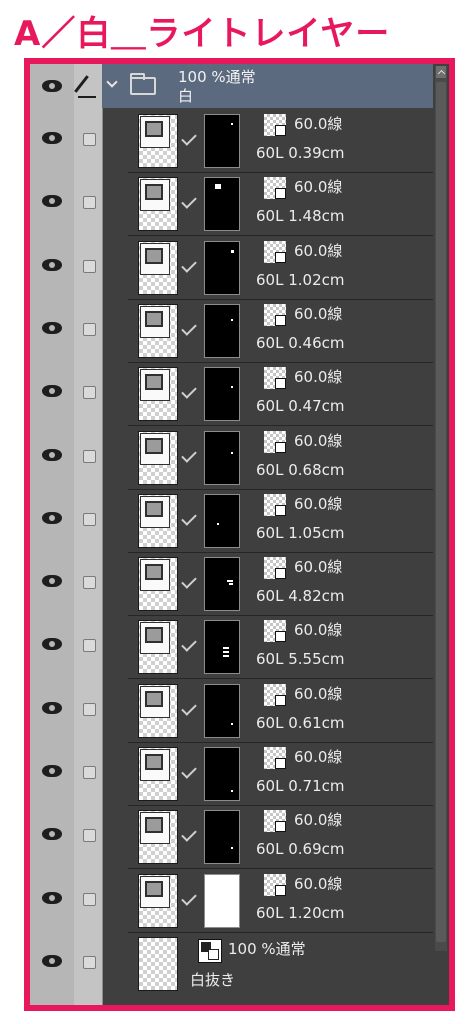 The width and height of the screenshot is (476, 1024). I want to click on group-name: 白, so click(186, 96).